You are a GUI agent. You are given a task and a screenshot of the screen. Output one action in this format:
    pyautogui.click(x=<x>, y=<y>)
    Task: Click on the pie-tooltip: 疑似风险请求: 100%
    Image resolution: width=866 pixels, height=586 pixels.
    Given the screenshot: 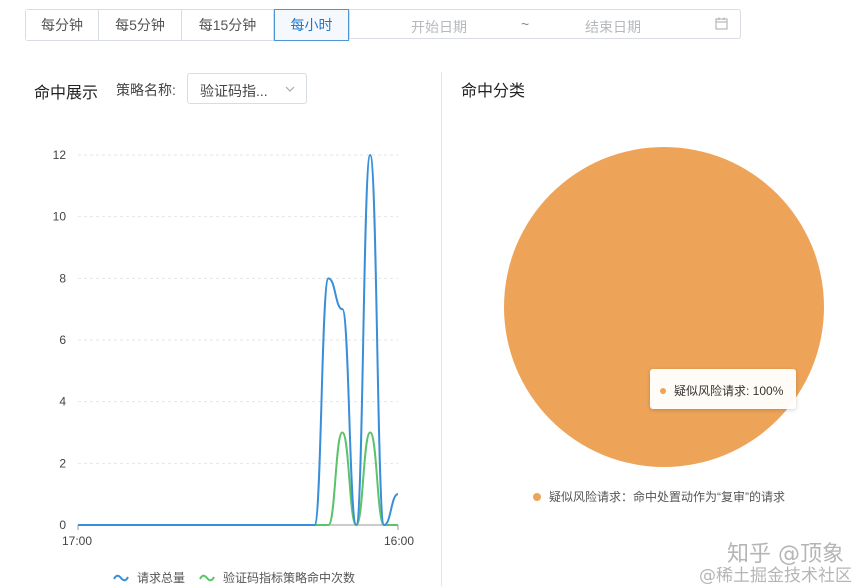 What is the action you would take?
    pyautogui.click(x=723, y=389)
    